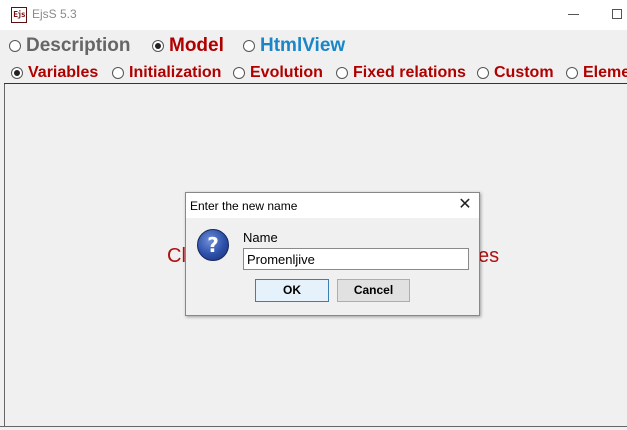 Image resolution: width=627 pixels, height=430 pixels. What do you see at coordinates (63, 73) in the screenshot?
I see `subtab-variables: Variables` at bounding box center [63, 73].